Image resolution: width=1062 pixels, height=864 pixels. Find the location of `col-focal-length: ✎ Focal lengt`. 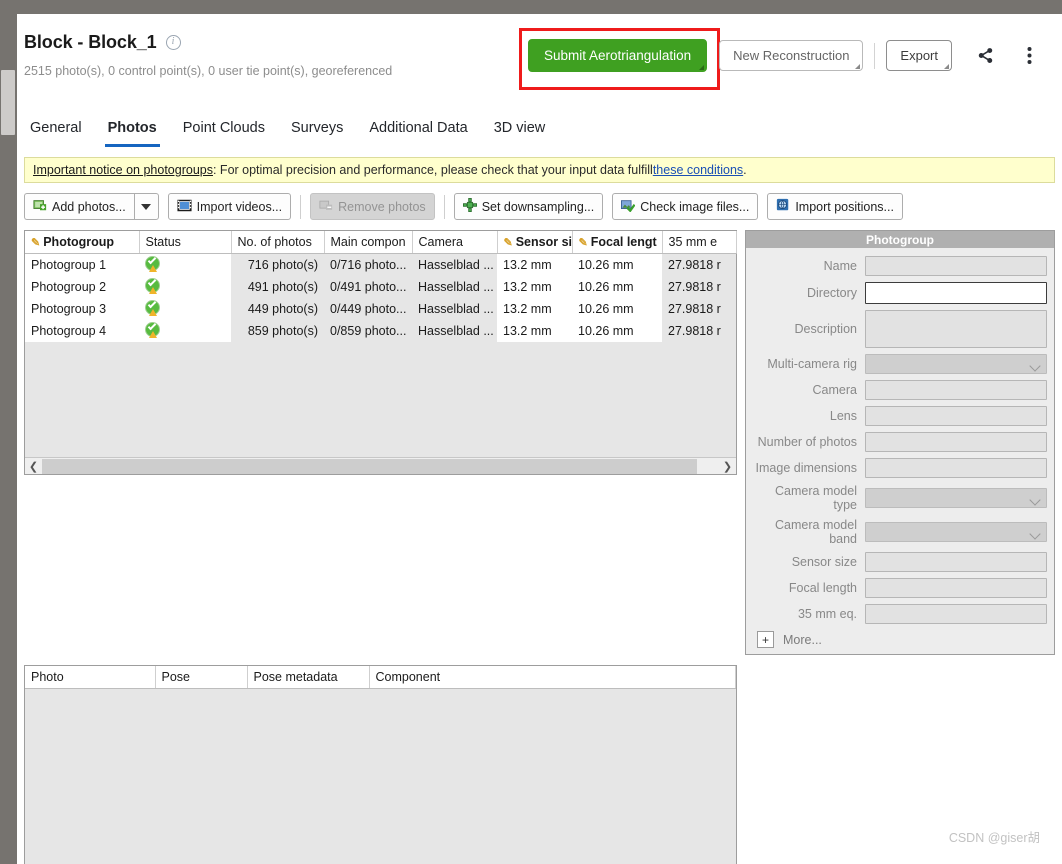

col-focal-length: ✎ Focal lengt is located at coordinates (617, 242).